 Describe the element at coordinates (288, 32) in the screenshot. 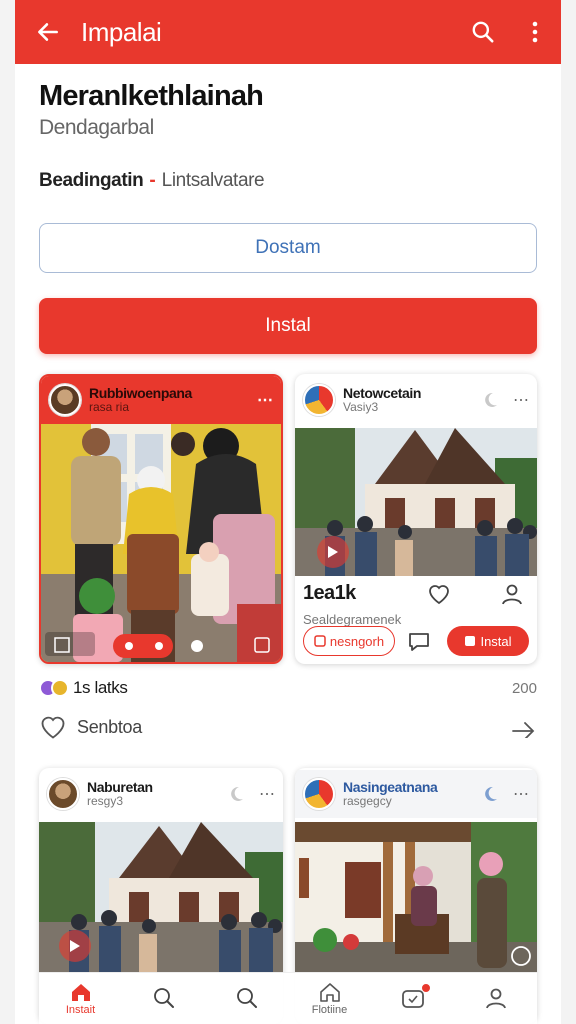

I see `top-app-bar: Impalai` at that location.